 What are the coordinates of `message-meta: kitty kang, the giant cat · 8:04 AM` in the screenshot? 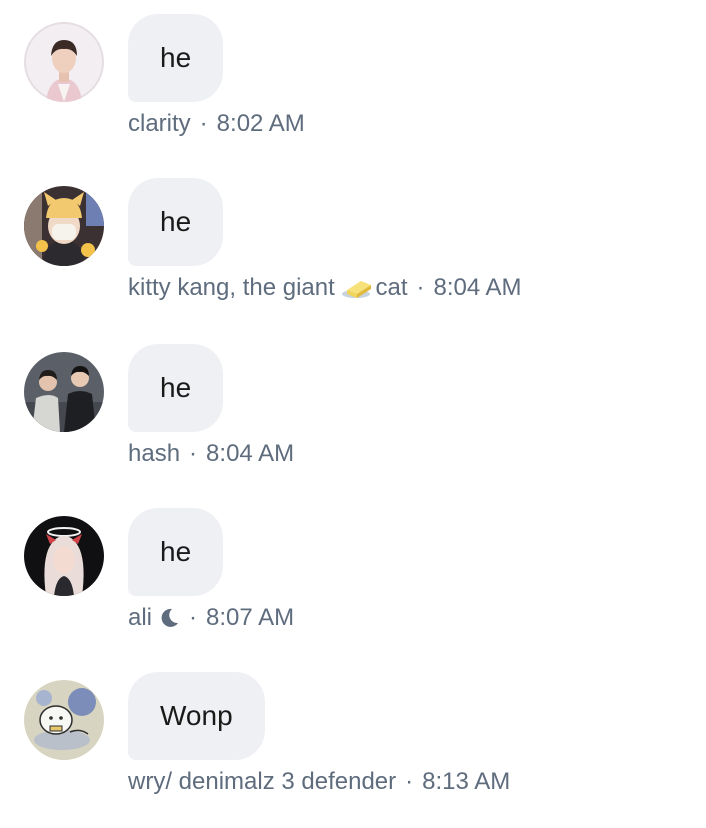 It's located at (325, 288).